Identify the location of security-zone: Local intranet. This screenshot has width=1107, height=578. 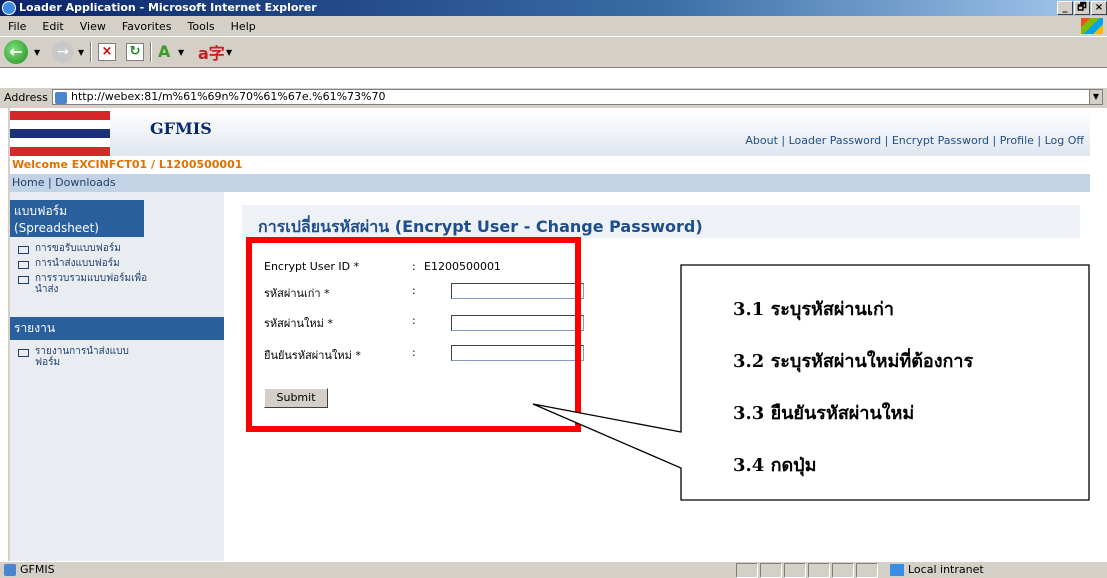
(946, 569).